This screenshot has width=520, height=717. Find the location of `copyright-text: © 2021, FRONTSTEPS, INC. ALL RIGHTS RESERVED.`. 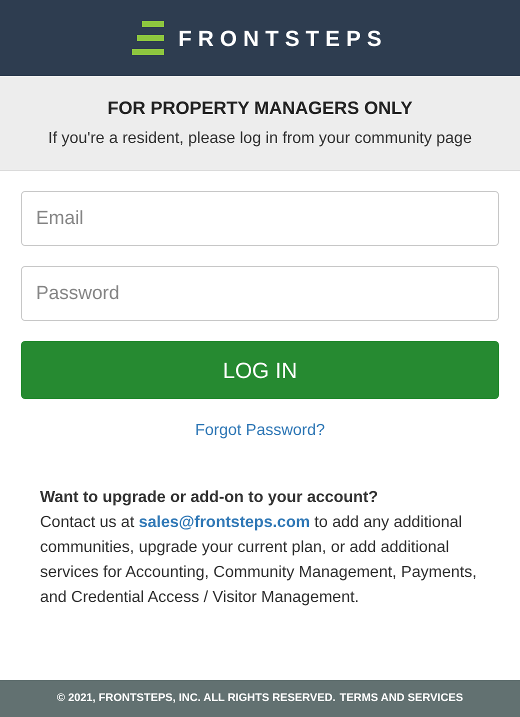

copyright-text: © 2021, FRONTSTEPS, INC. ALL RIGHTS RESERVED. is located at coordinates (196, 698).